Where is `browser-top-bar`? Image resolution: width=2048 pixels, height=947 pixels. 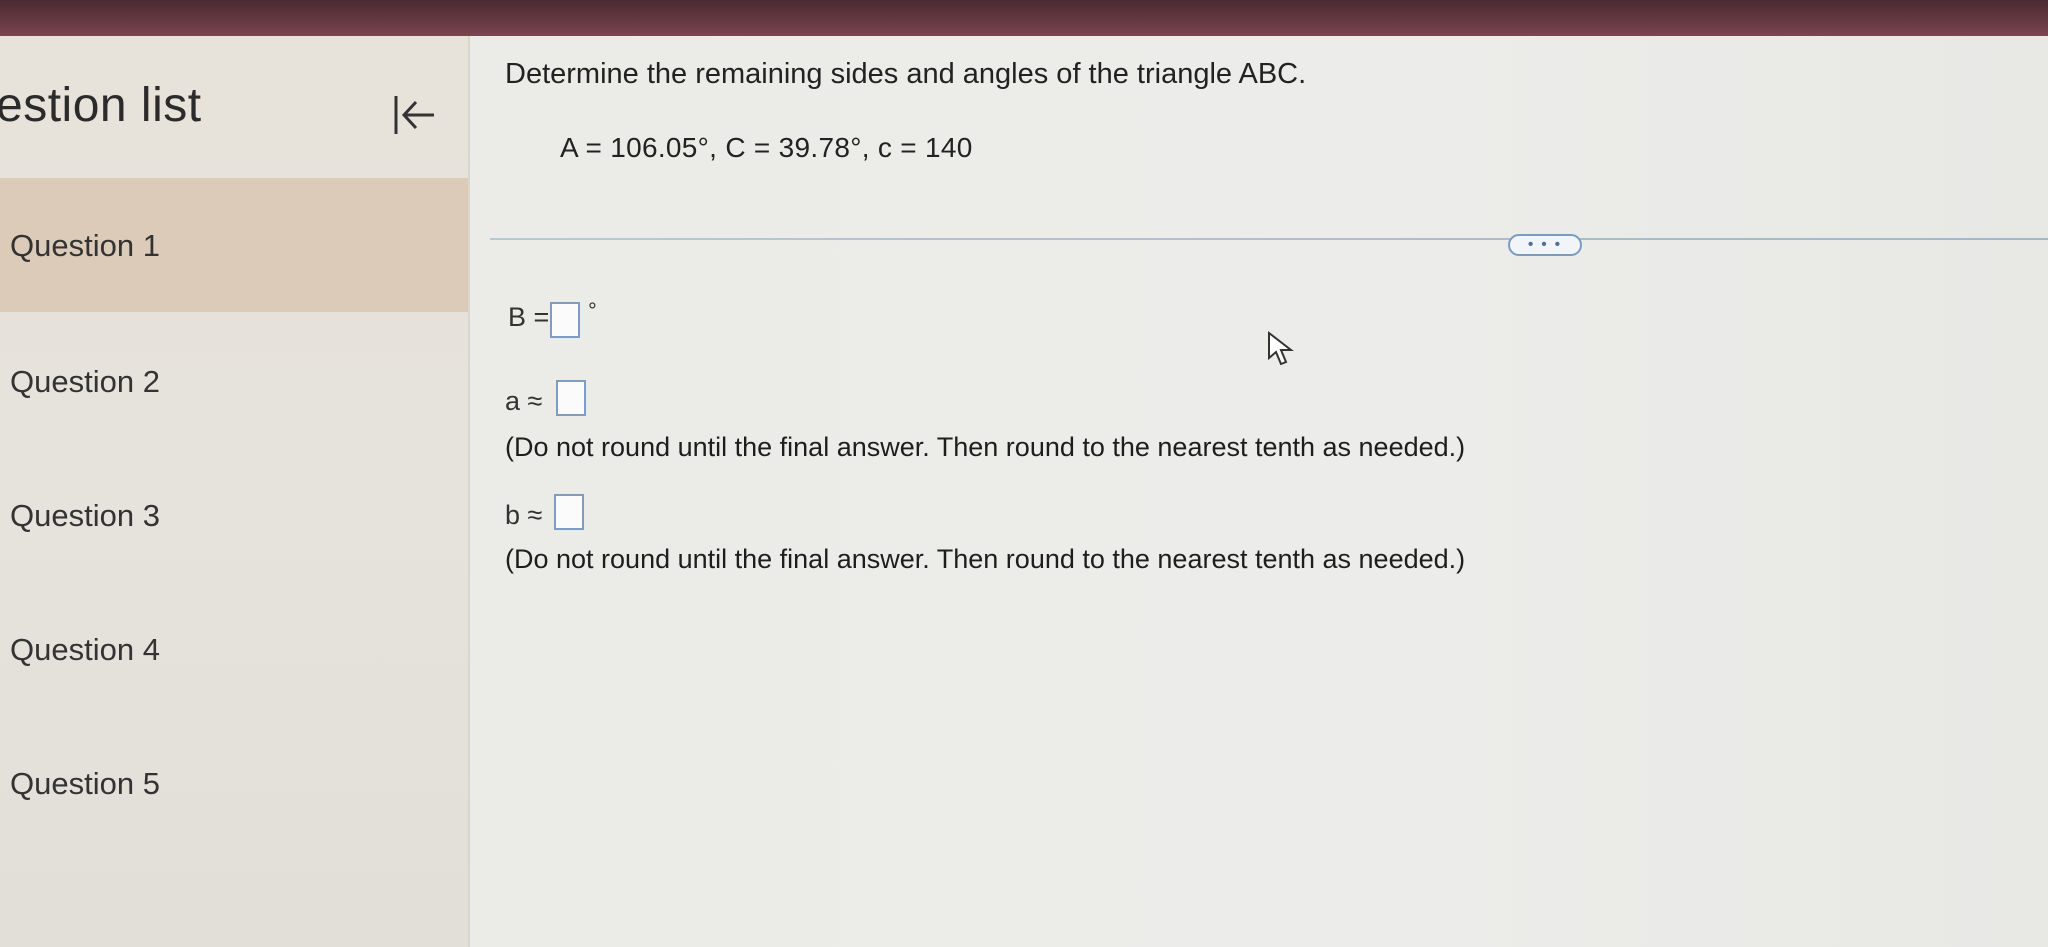
browser-top-bar is located at coordinates (1024, 18).